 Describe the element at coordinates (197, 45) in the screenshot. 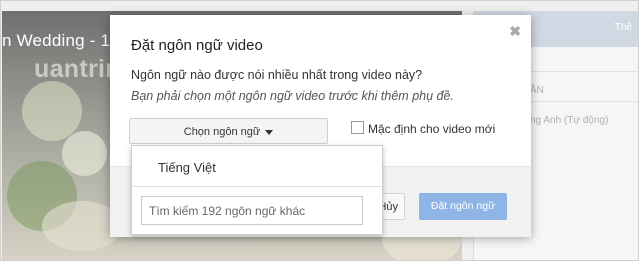

I see `dialog-title: Đặt ngôn ngữ video` at that location.